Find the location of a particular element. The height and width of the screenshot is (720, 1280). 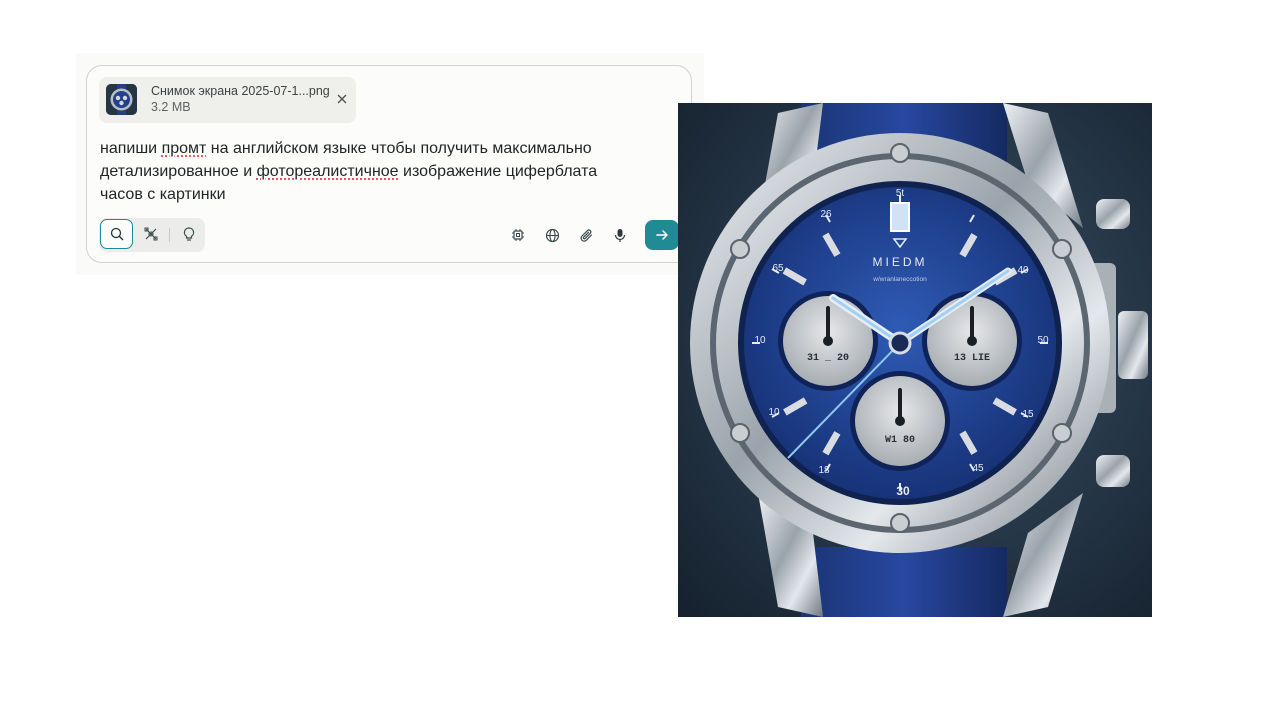

bezel-number: 26 is located at coordinates (826, 214).